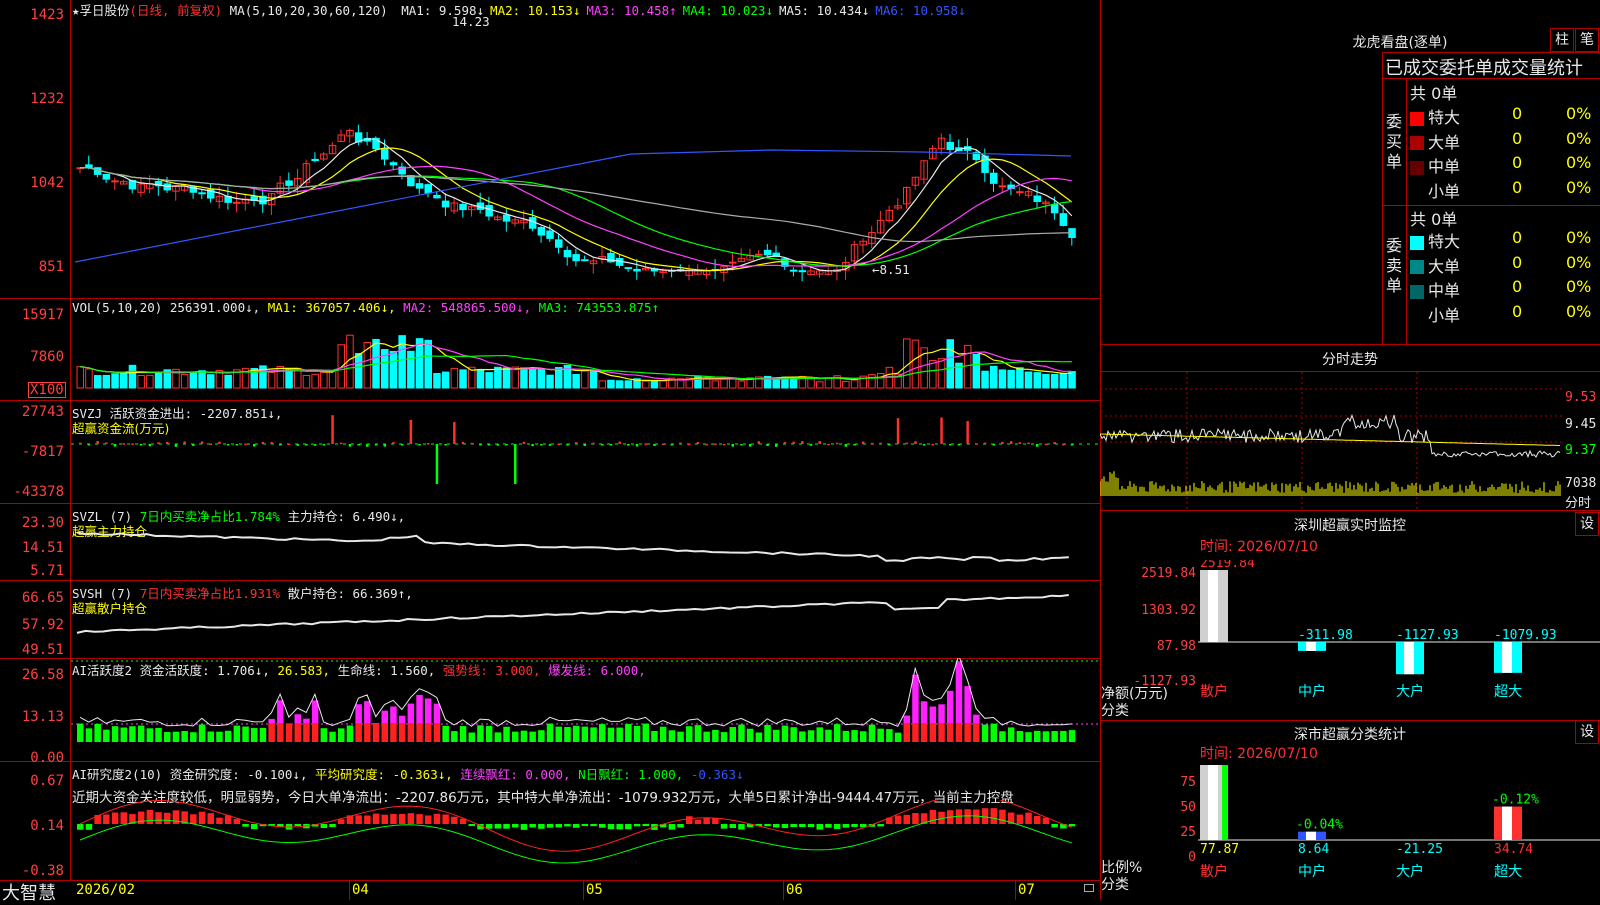 The width and height of the screenshot is (1600, 905). I want to click on vol-value: 256391.000↓,, so click(215, 307).